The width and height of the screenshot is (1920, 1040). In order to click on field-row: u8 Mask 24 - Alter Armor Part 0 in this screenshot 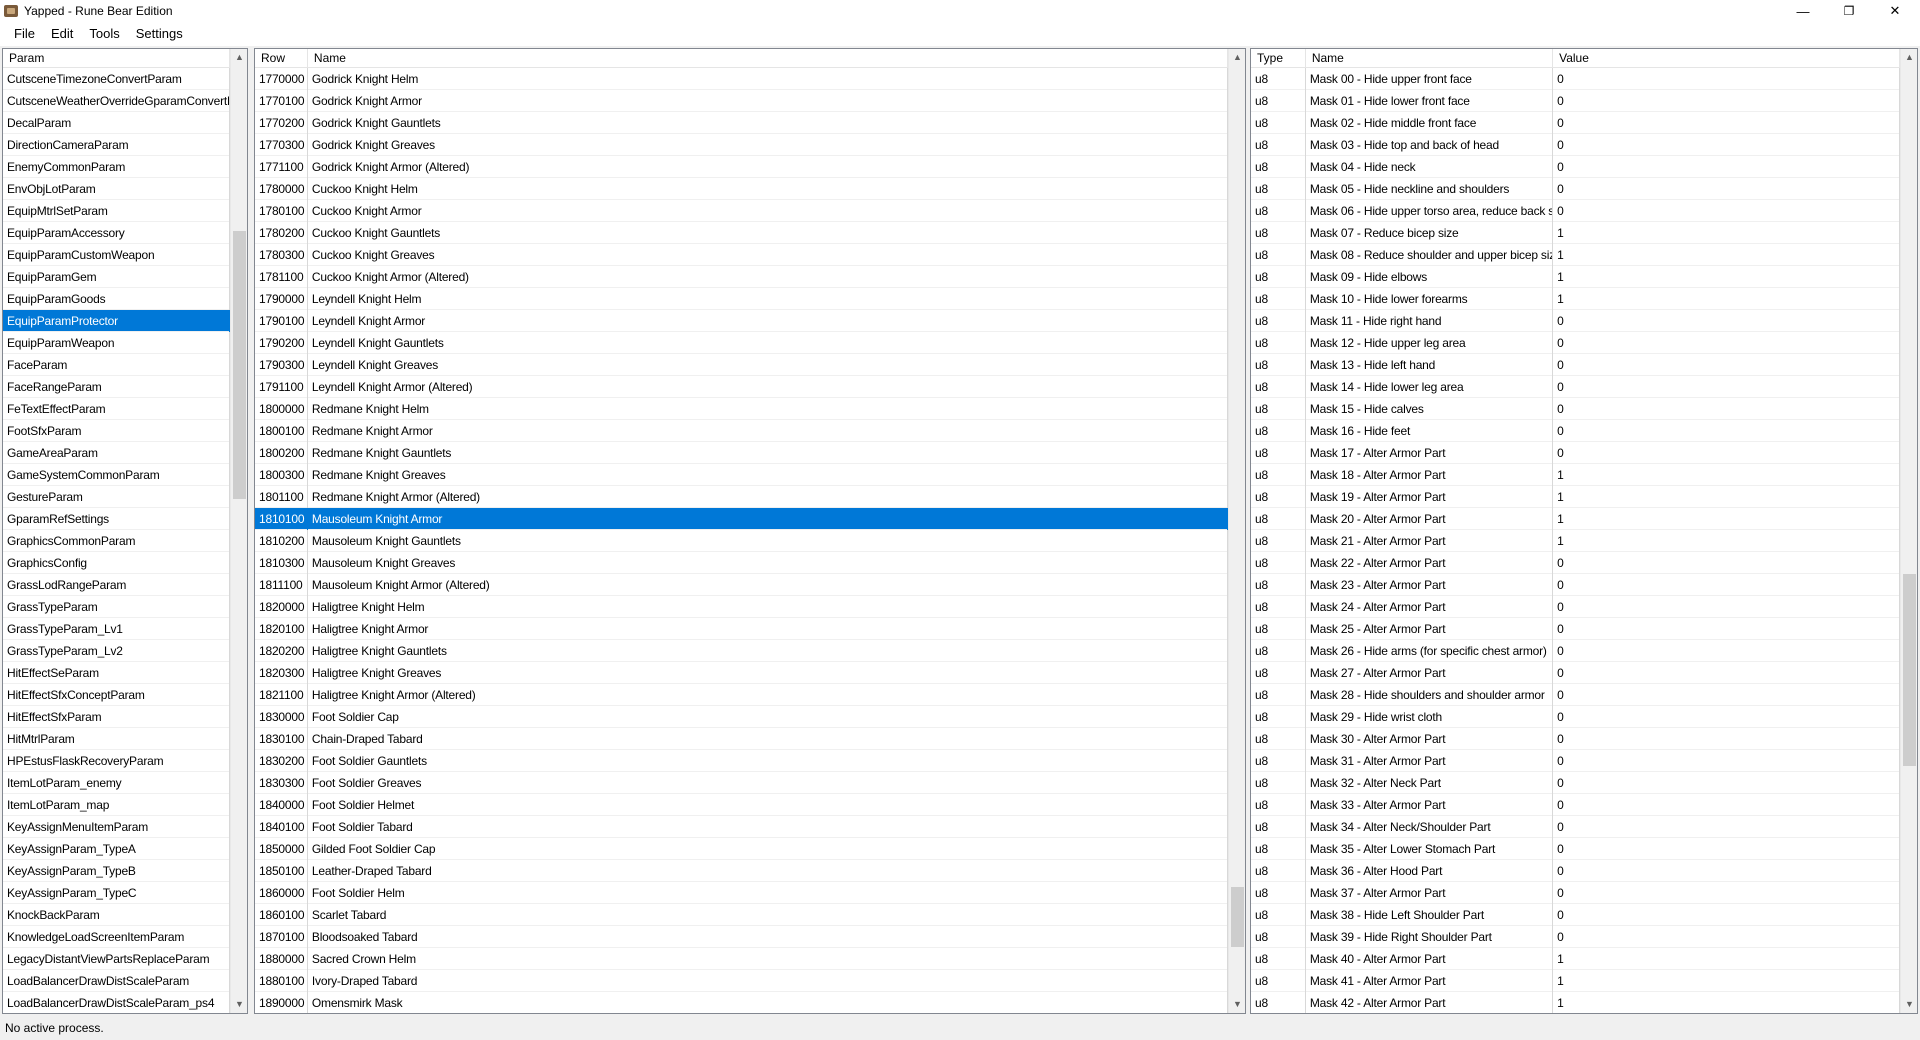, I will do `click(1575, 607)`.